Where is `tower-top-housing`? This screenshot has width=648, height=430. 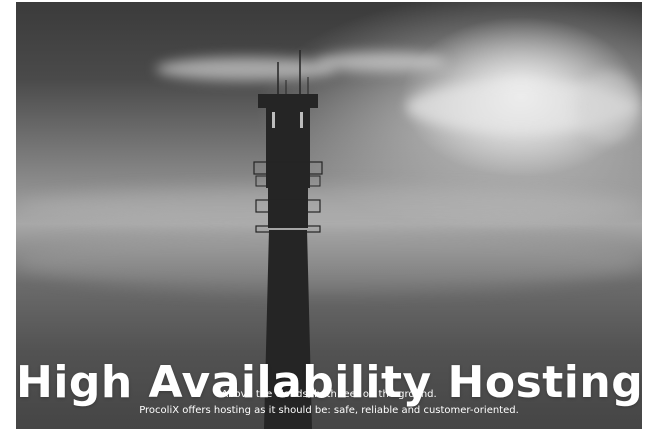
tower-top-housing is located at coordinates (288, 101).